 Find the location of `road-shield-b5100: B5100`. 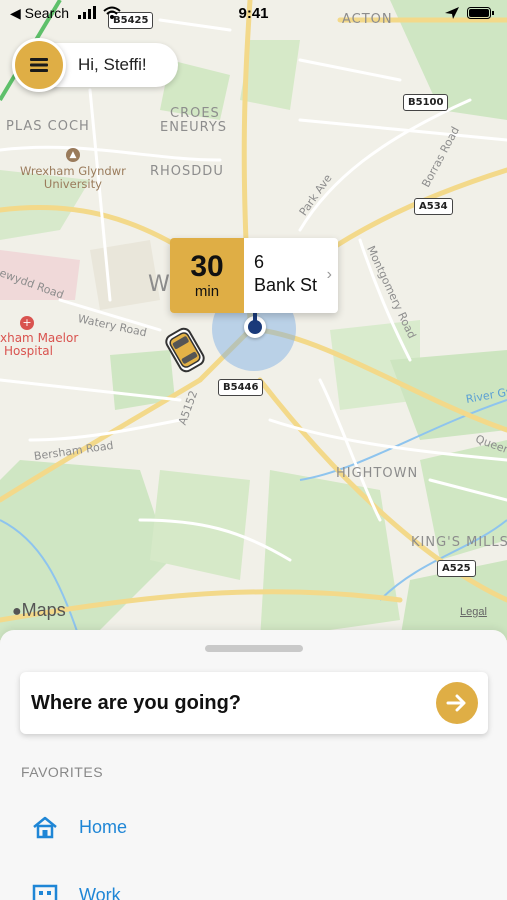

road-shield-b5100: B5100 is located at coordinates (426, 102).